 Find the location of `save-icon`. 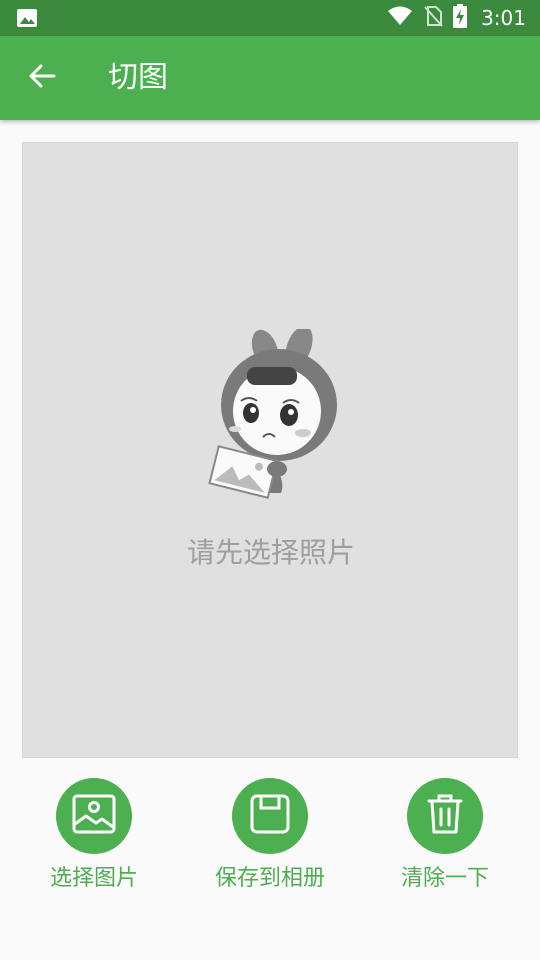

save-icon is located at coordinates (270, 816).